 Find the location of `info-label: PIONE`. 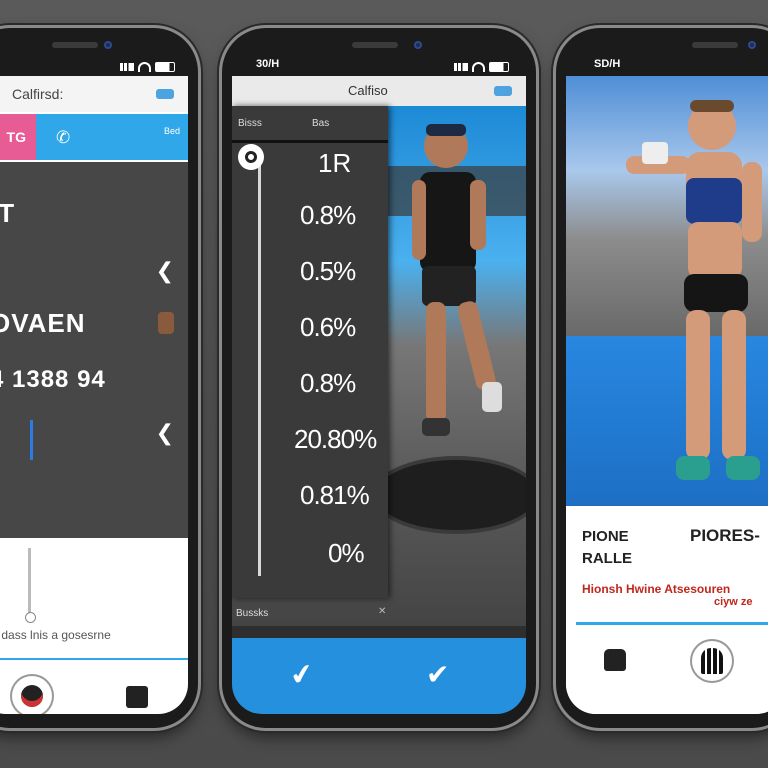

info-label: PIONE is located at coordinates (605, 536).